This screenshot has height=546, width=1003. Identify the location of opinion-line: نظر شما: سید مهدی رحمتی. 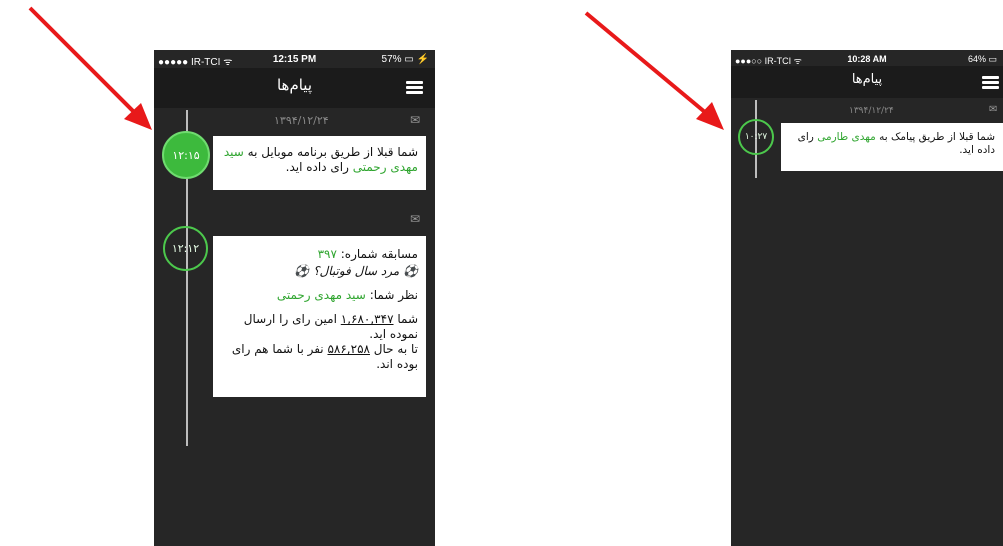
(318, 295).